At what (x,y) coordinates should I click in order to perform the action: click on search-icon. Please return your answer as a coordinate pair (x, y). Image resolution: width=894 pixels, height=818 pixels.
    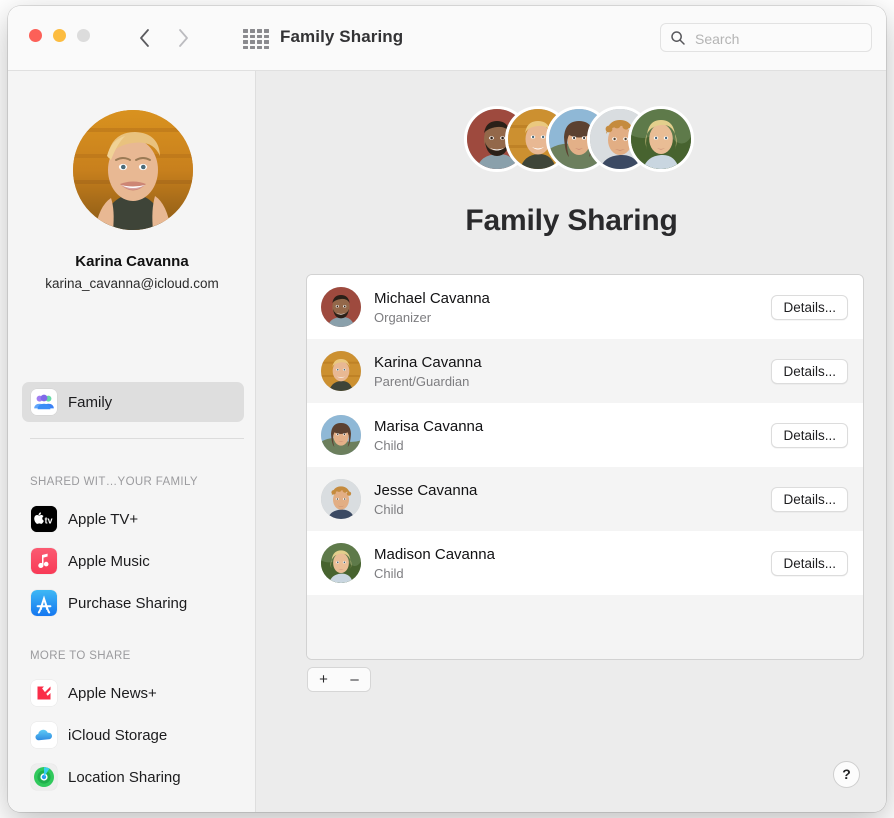
    Looking at the image, I should click on (678, 38).